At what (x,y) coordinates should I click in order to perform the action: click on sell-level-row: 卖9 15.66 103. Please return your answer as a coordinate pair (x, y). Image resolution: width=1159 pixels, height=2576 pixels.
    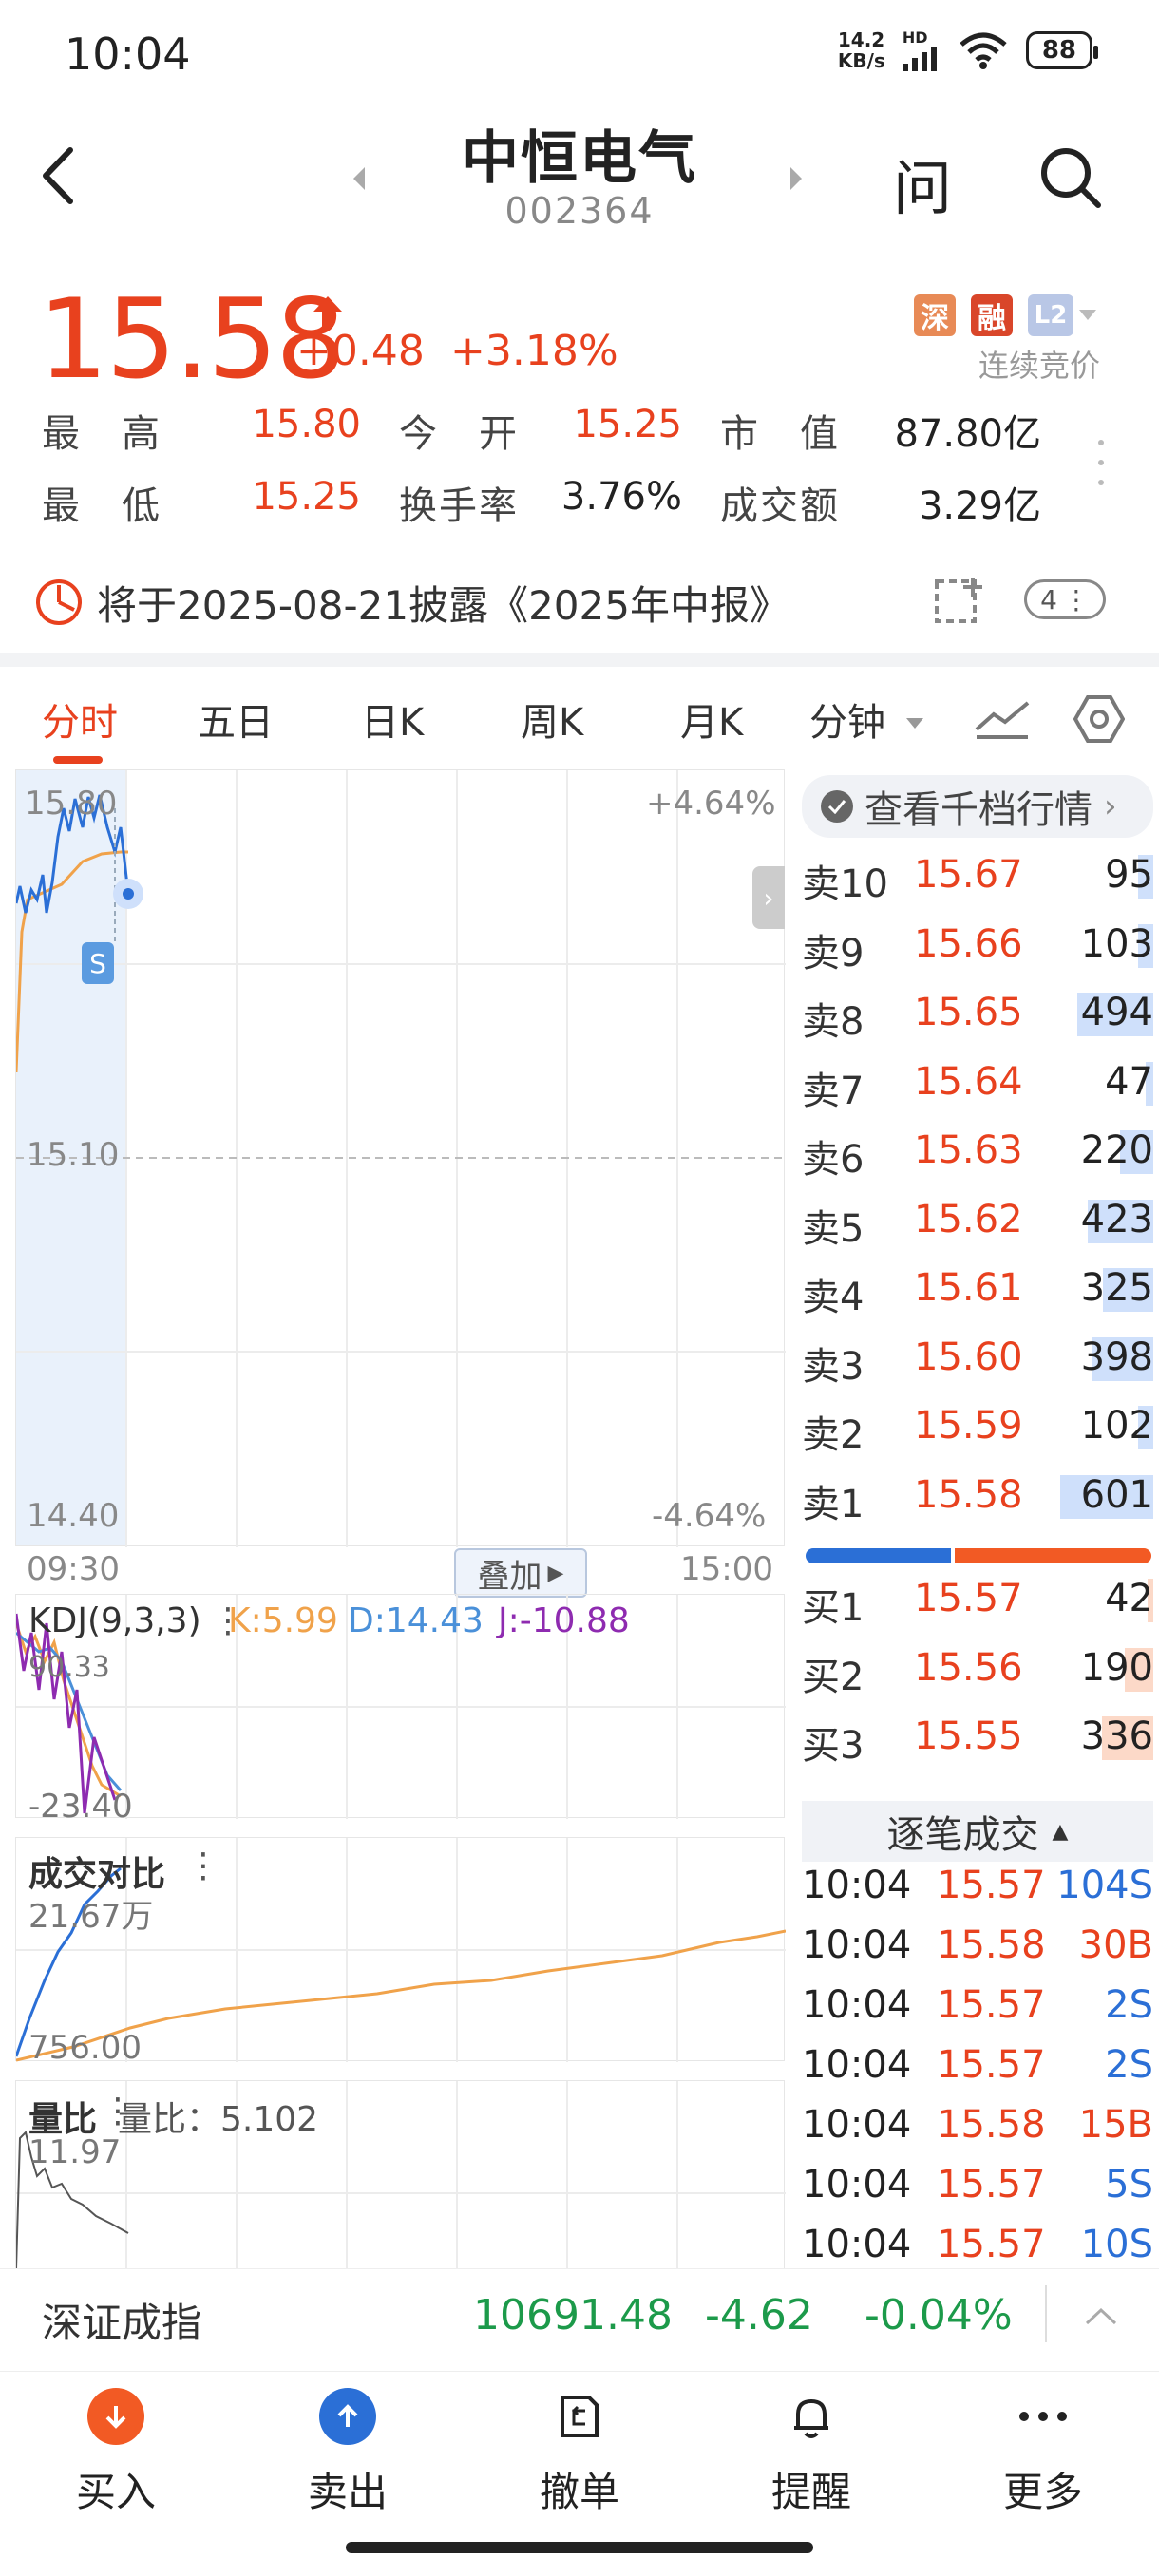
    Looking at the image, I should click on (977, 947).